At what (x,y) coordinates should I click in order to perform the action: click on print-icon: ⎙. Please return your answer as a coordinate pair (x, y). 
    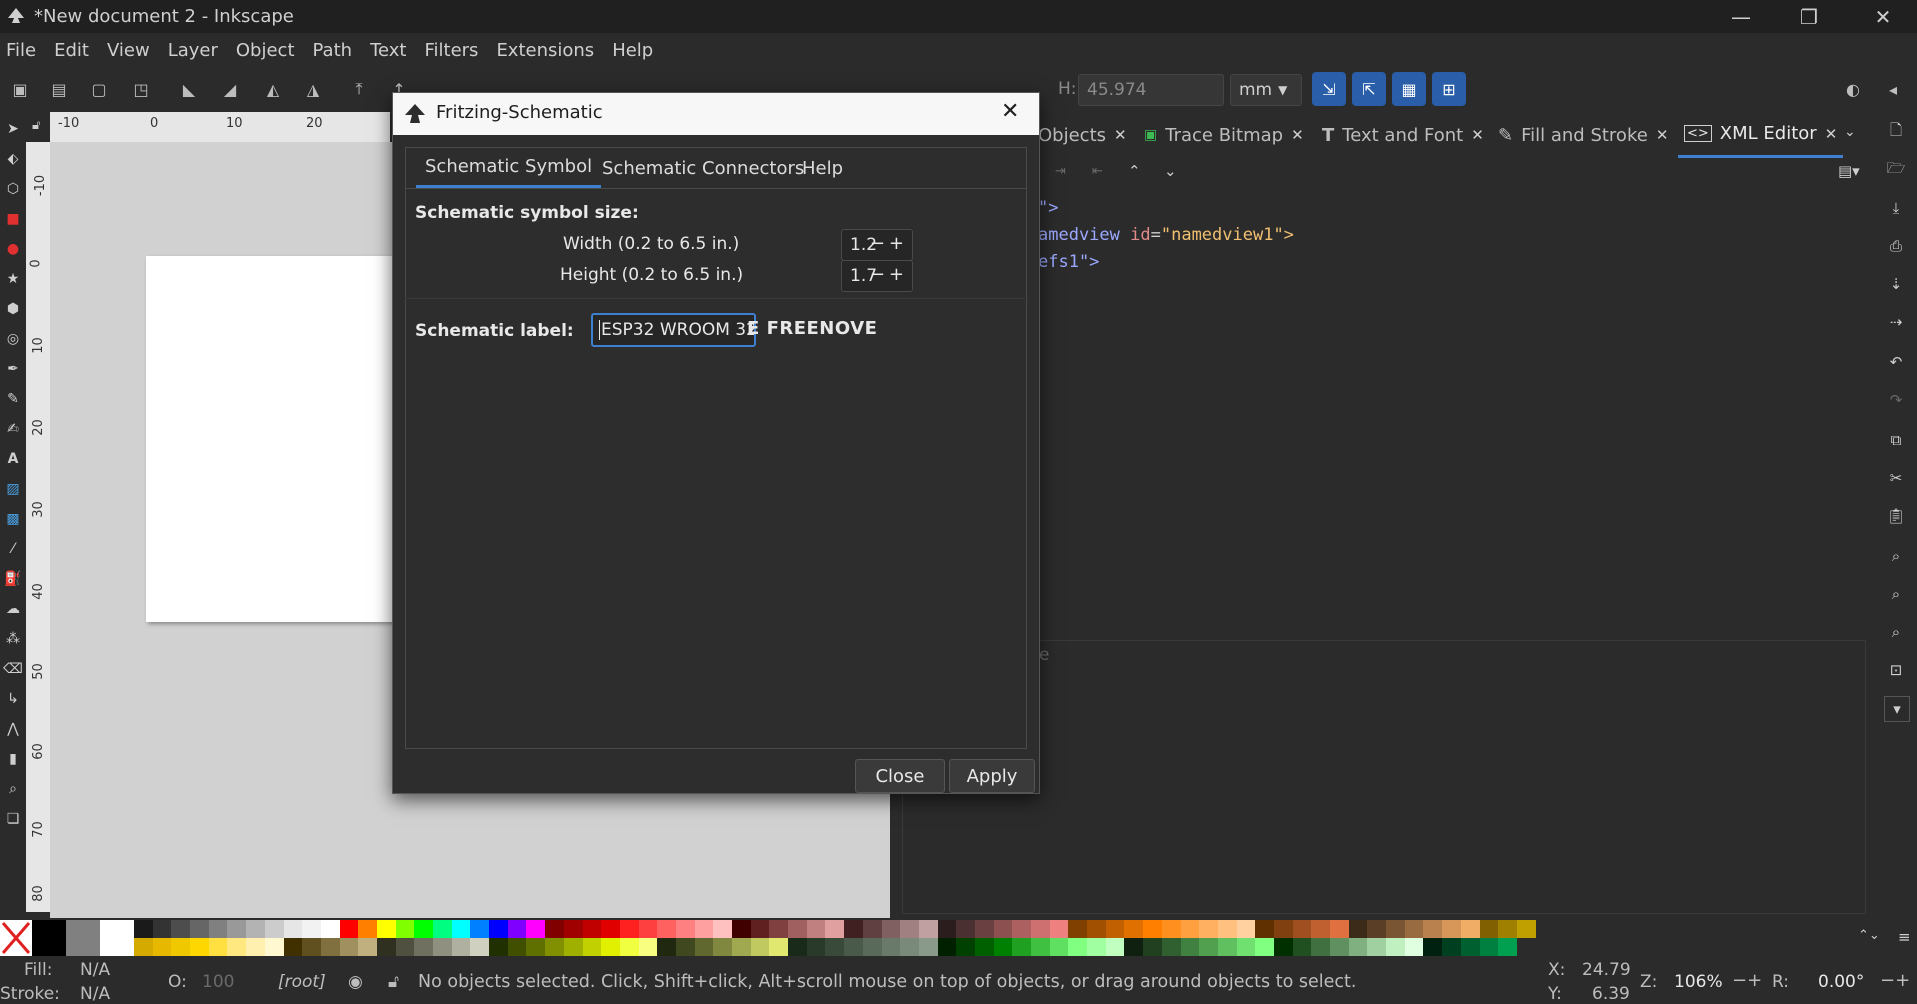
    Looking at the image, I should click on (1896, 246).